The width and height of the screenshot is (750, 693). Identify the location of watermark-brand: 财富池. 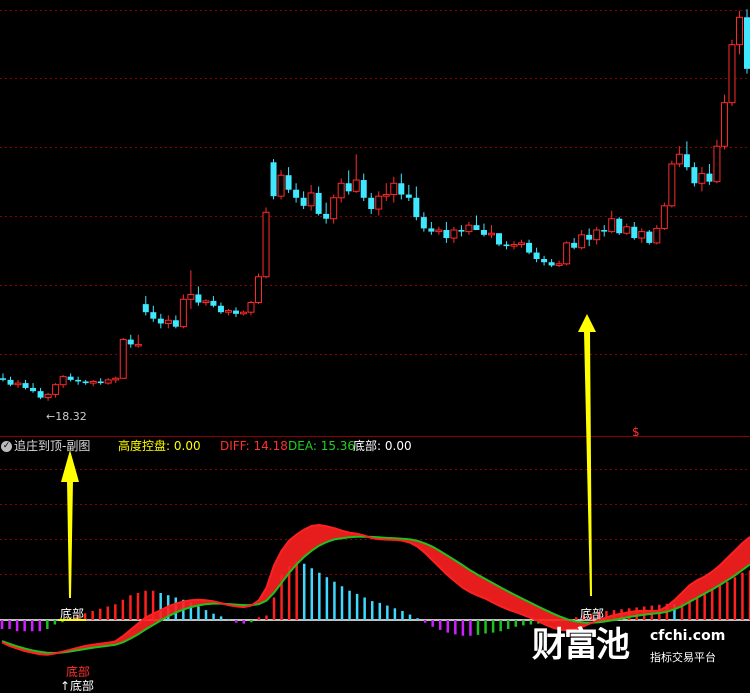
(581, 645).